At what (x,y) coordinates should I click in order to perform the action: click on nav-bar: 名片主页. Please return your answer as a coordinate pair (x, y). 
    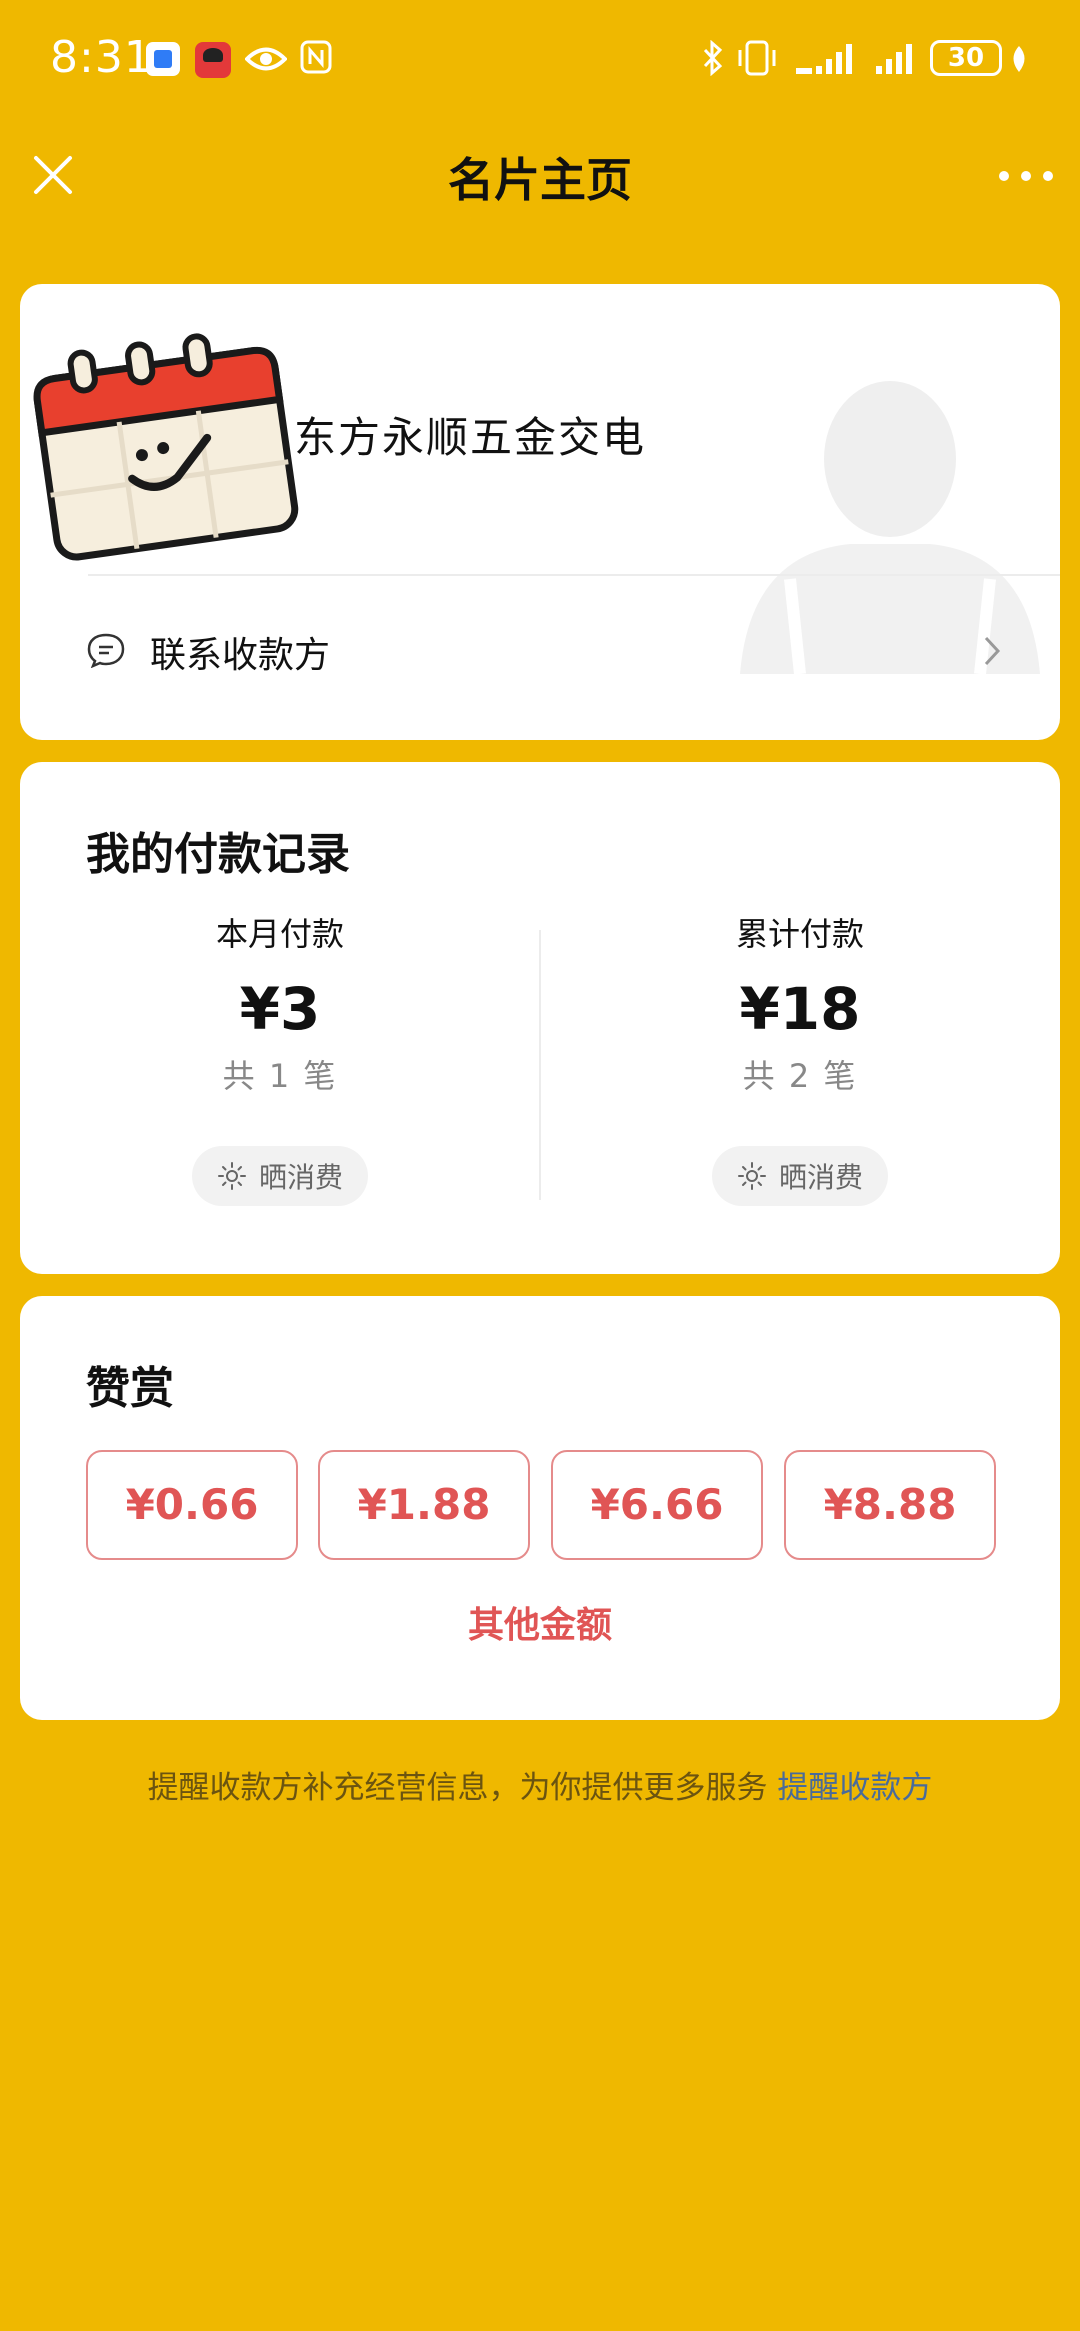
    Looking at the image, I should click on (540, 176).